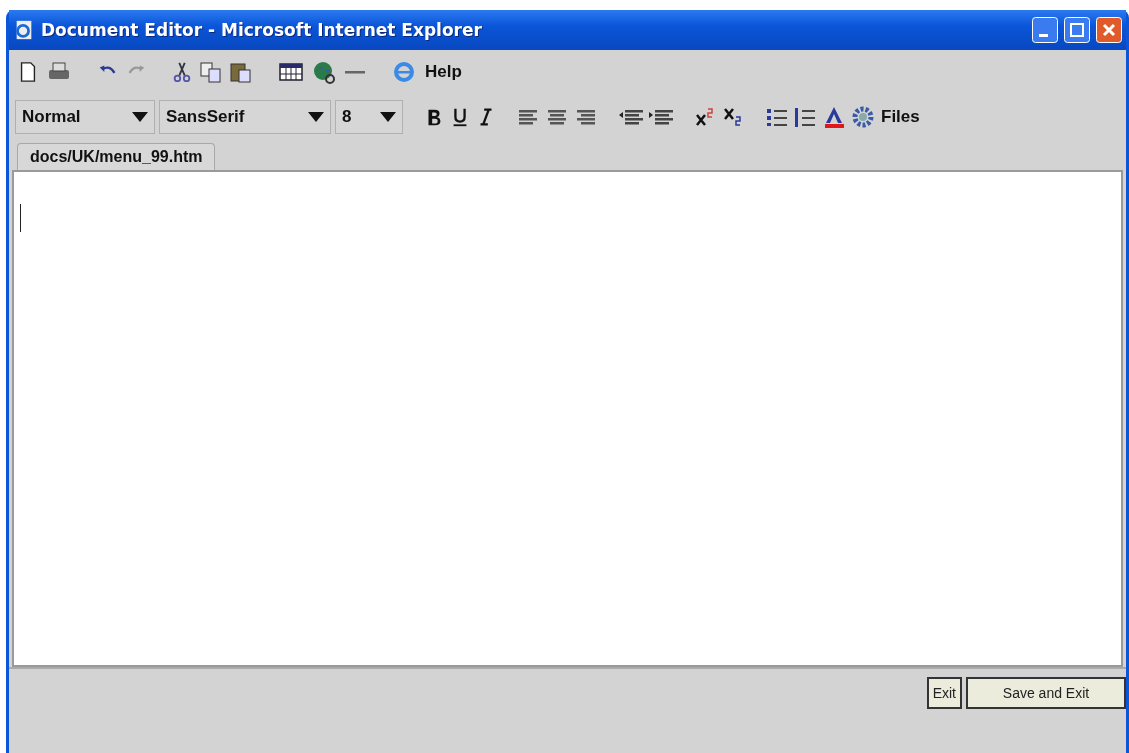 The image size is (1129, 753). I want to click on paste-icon, so click(241, 72).